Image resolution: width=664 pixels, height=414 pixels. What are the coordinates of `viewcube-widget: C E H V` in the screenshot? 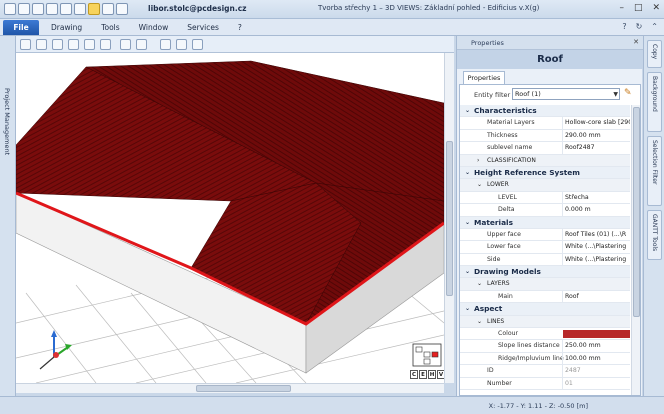 It's located at (427, 361).